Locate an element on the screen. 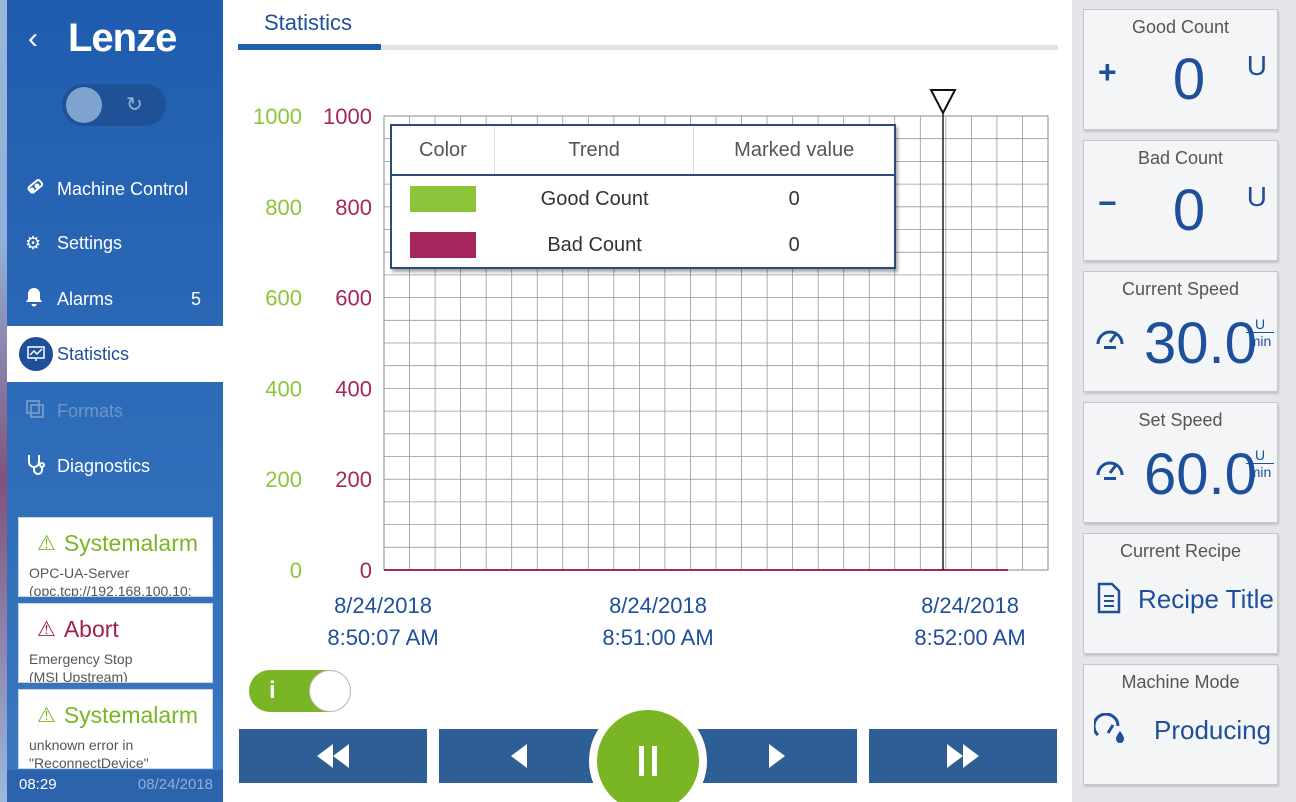 This screenshot has width=1296, height=802. step-back-icon is located at coordinates (519, 756).